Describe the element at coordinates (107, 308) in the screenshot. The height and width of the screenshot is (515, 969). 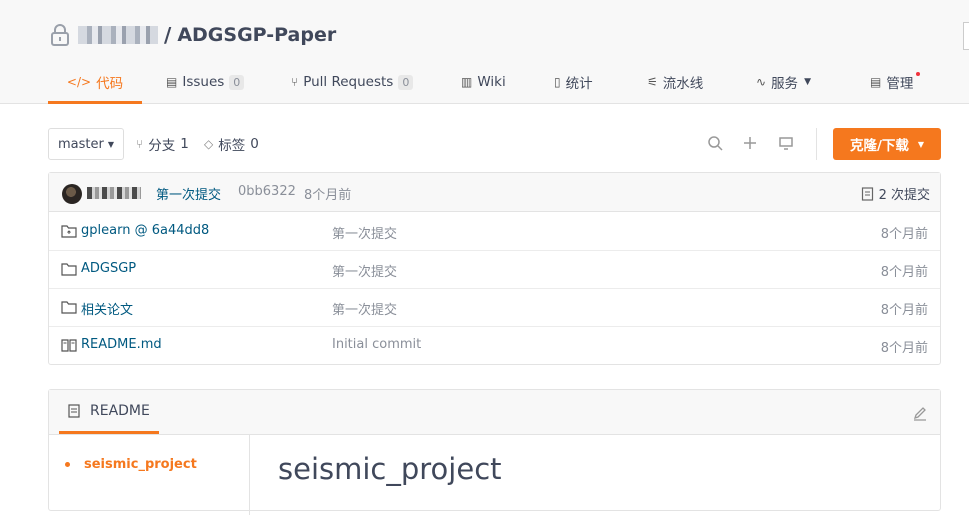
I see `file-name-link: 相关论文` at that location.